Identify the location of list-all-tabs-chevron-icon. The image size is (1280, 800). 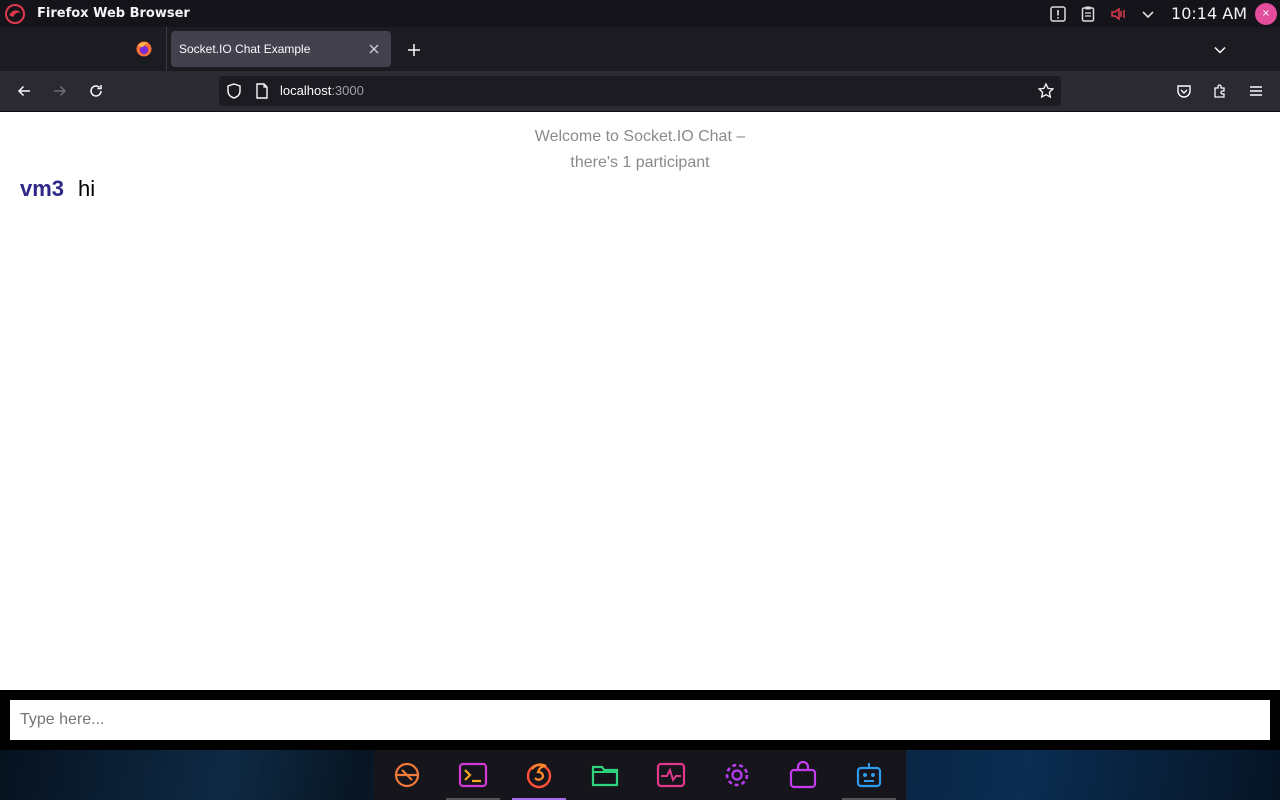
(1220, 50).